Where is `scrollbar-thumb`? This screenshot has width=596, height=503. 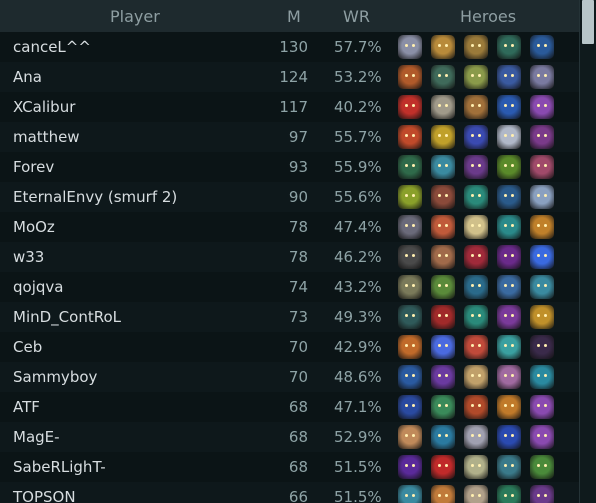
scrollbar-thumb is located at coordinates (588, 22).